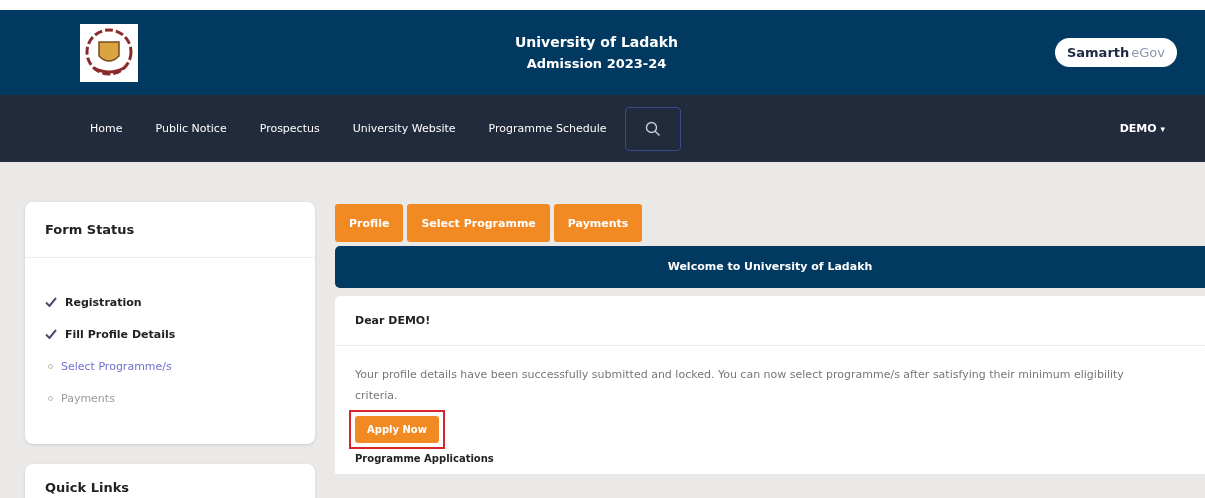 The width and height of the screenshot is (1205, 498). What do you see at coordinates (106, 128) in the screenshot?
I see `nav-link: Home` at bounding box center [106, 128].